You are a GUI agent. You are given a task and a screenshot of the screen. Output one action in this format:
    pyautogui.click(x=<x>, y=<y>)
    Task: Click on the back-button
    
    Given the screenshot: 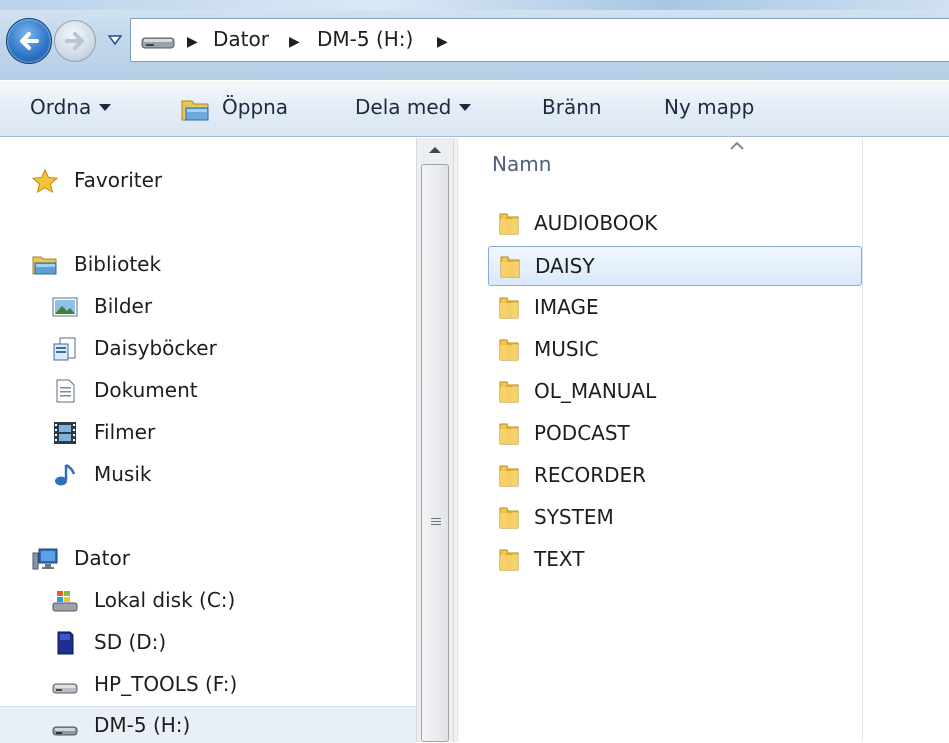 What is the action you would take?
    pyautogui.click(x=29, y=41)
    